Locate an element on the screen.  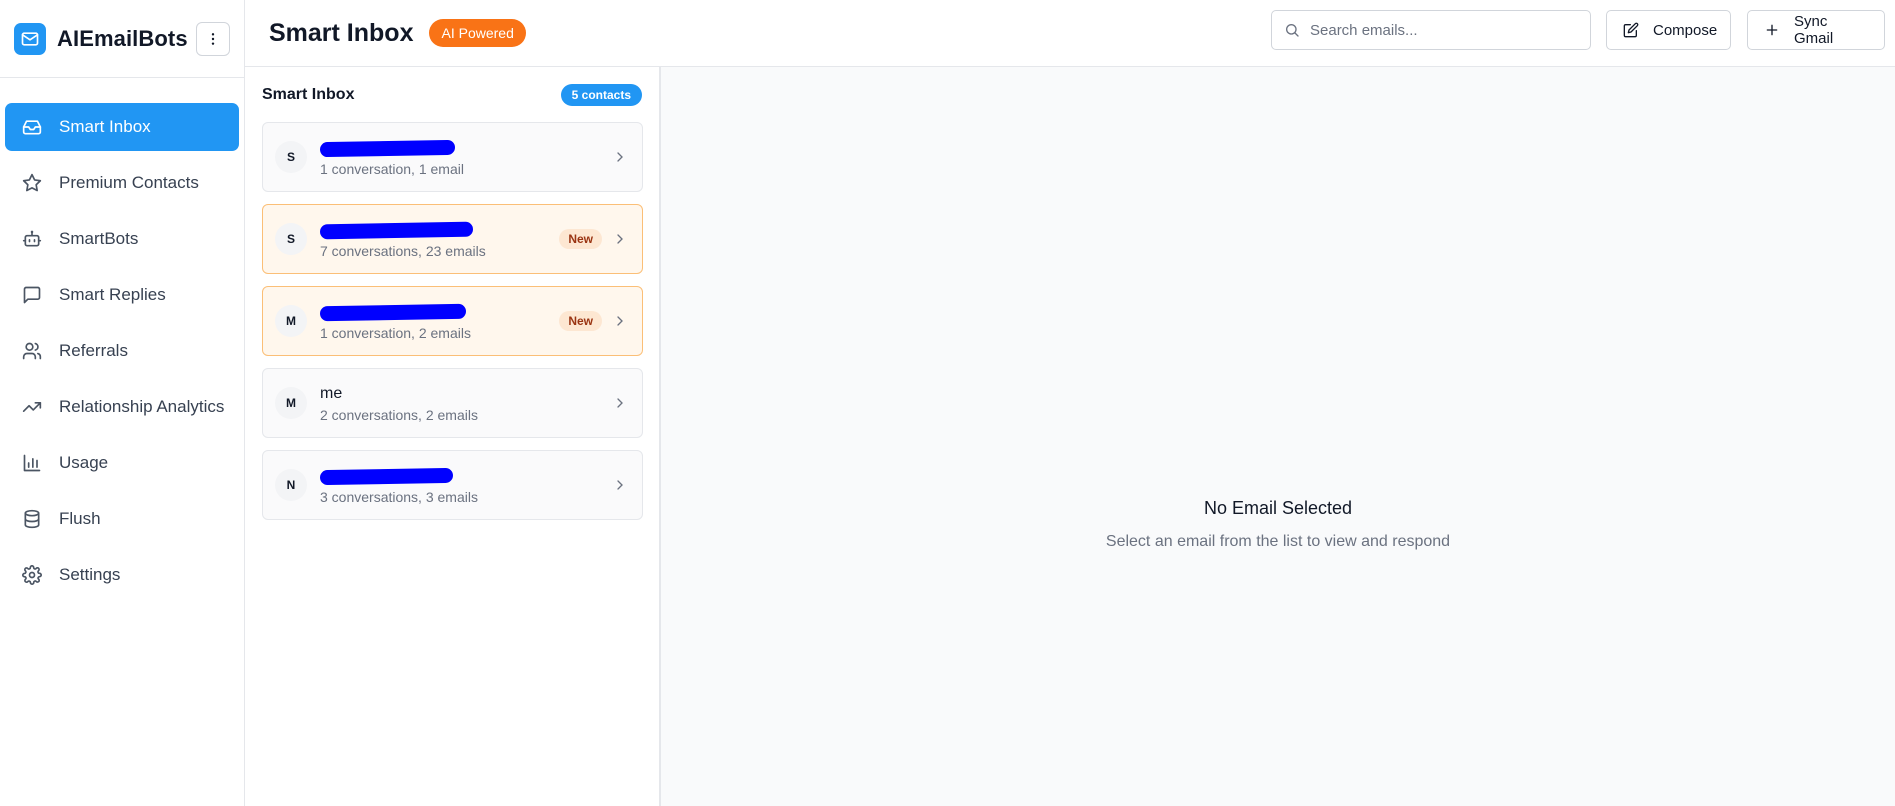
sidebar-item-smartbots: SmartBots is located at coordinates (122, 239).